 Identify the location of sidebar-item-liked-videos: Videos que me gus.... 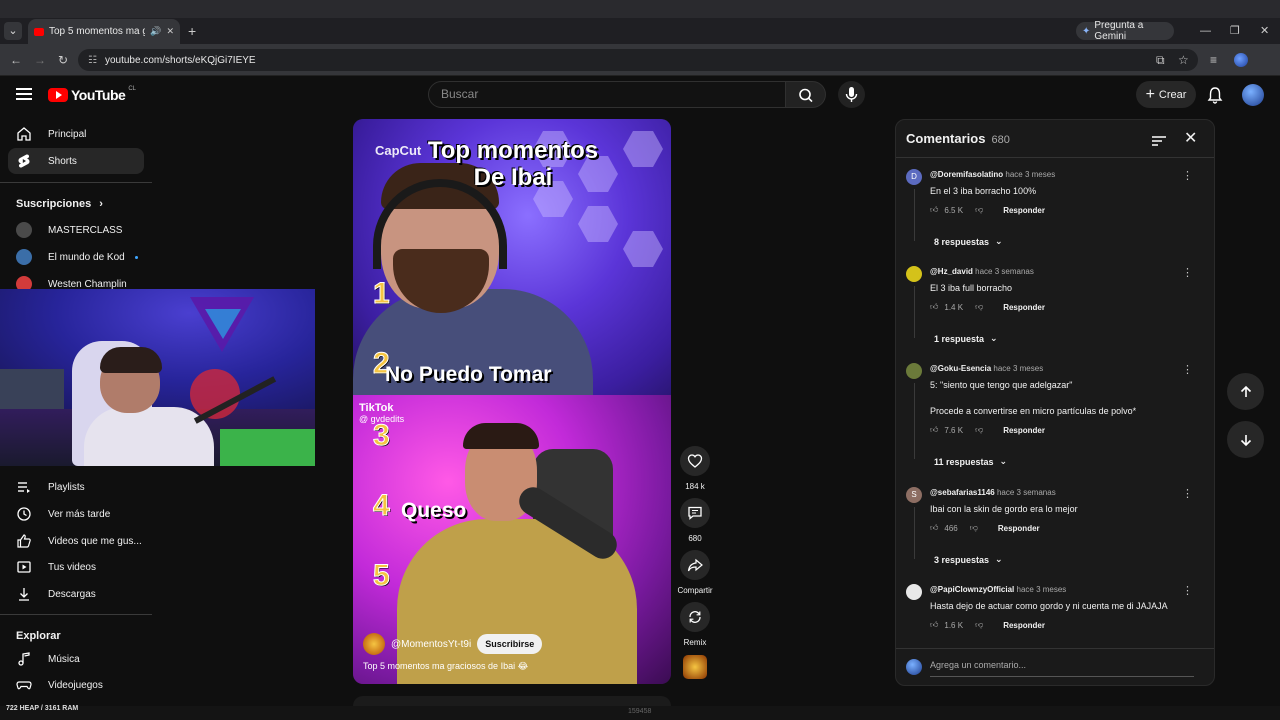
(76, 541).